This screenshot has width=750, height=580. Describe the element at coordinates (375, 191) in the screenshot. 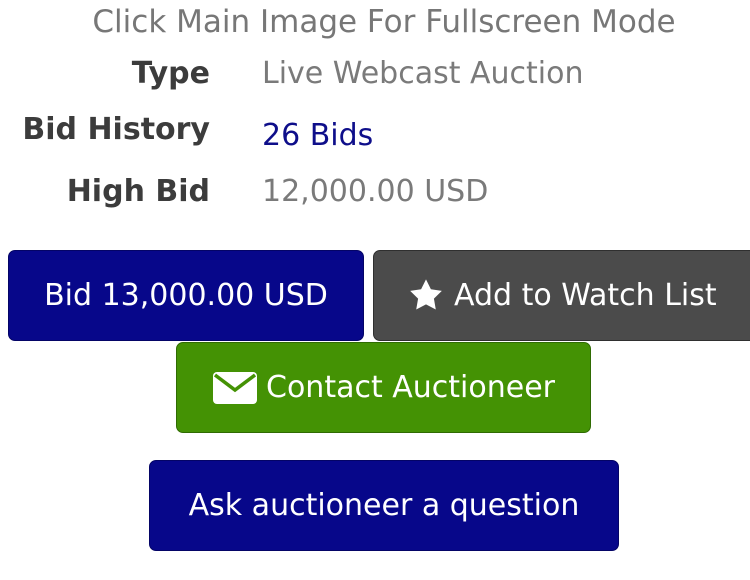

I see `high-bid-value: 12,000.00 USD` at that location.